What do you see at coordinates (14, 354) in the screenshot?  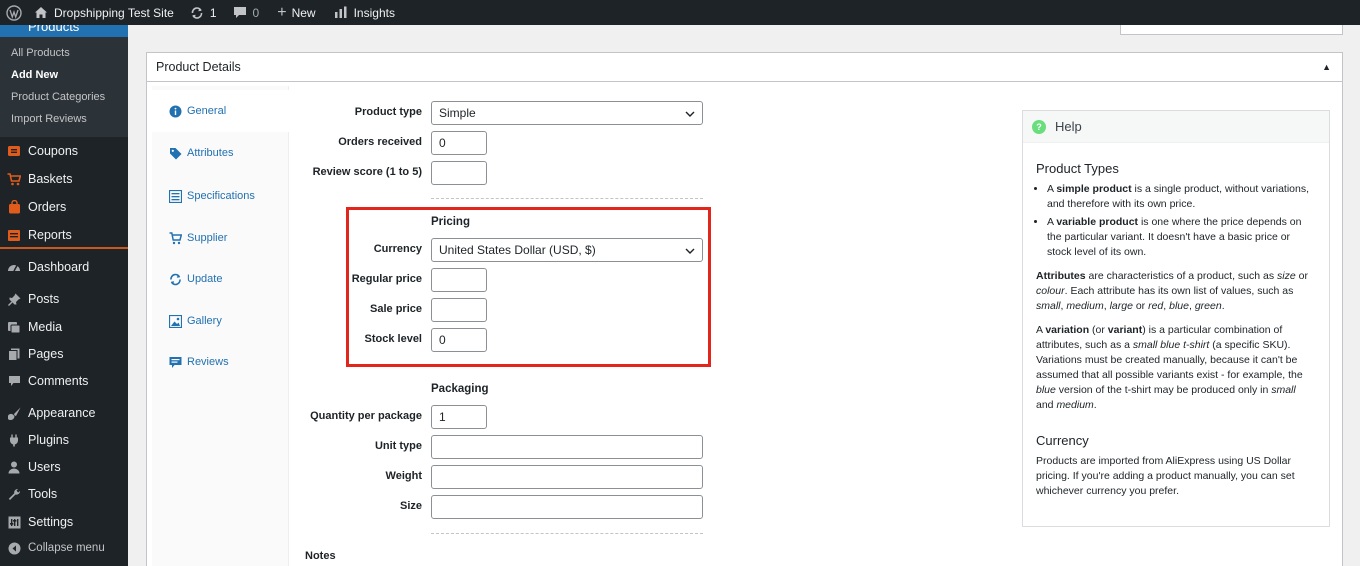 I see `pages-icon` at bounding box center [14, 354].